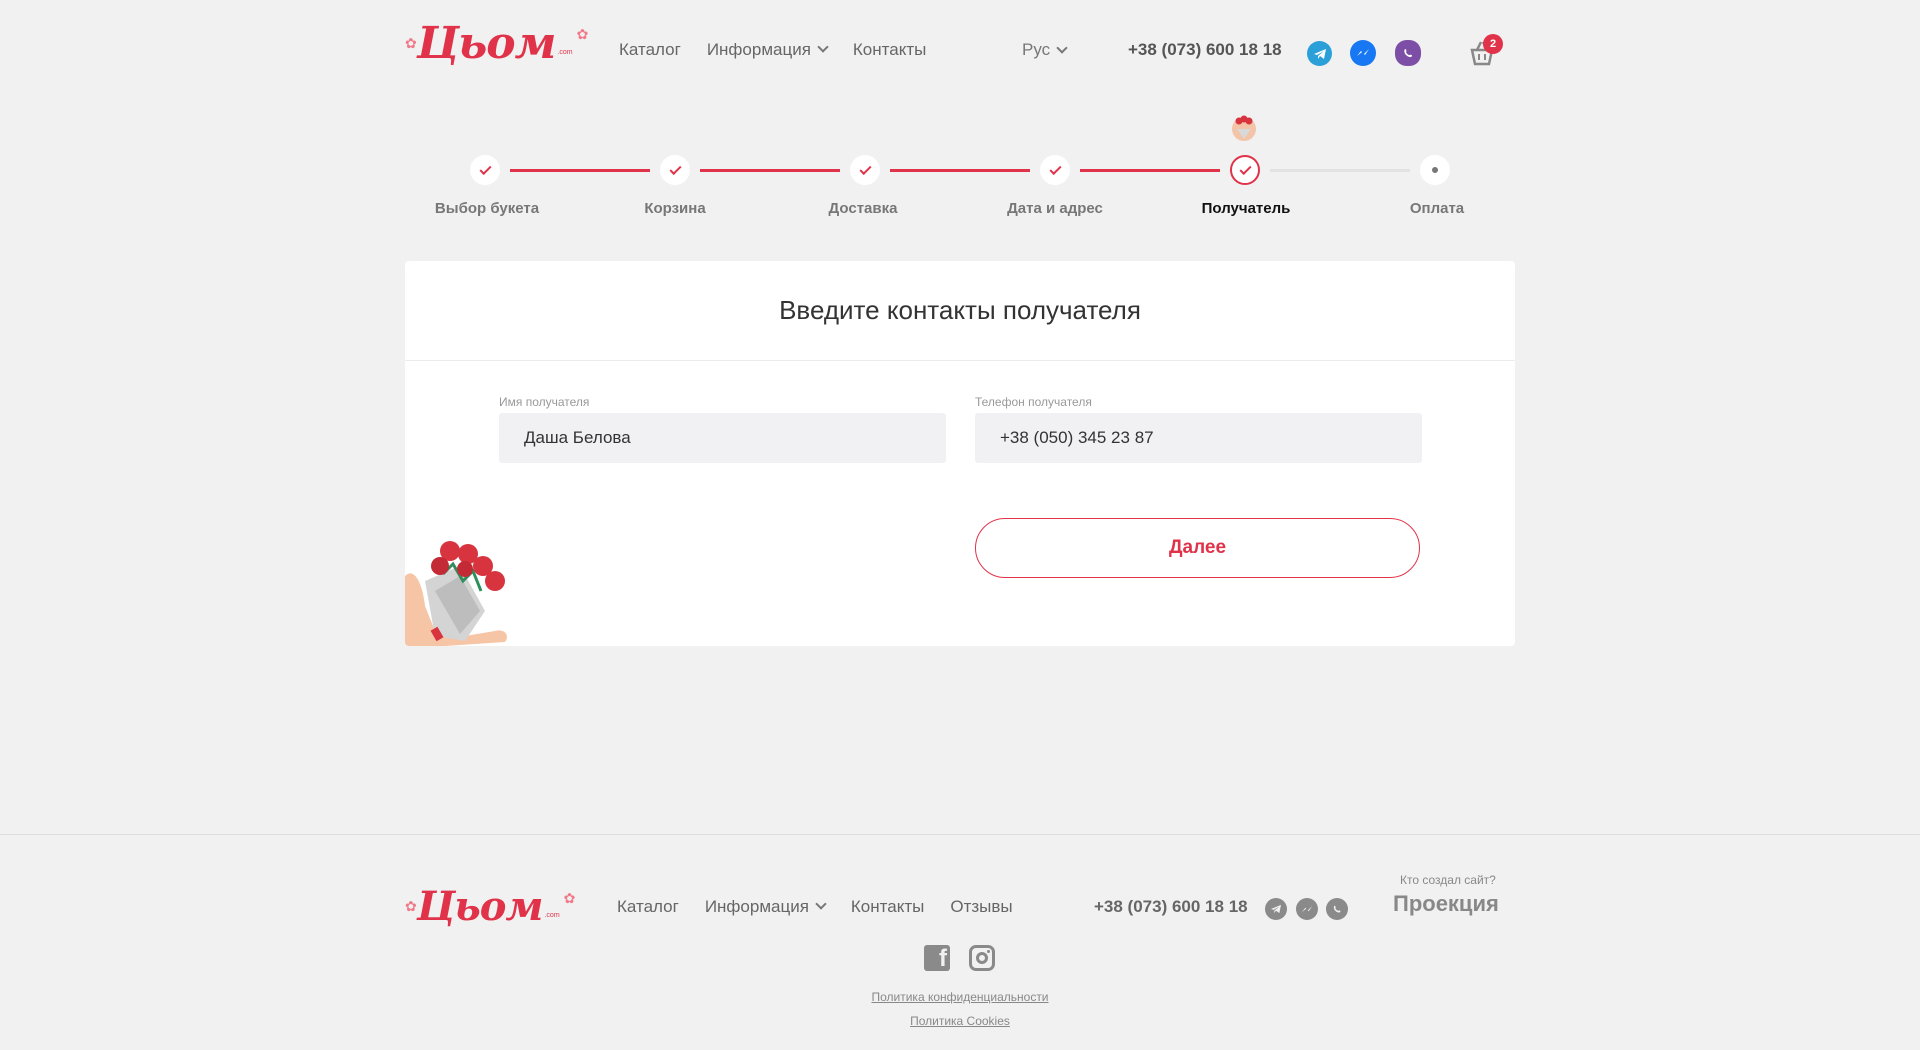 This screenshot has width=1920, height=1050. Describe the element at coordinates (960, 311) in the screenshot. I see `form-title: Введите контакты получателя` at that location.